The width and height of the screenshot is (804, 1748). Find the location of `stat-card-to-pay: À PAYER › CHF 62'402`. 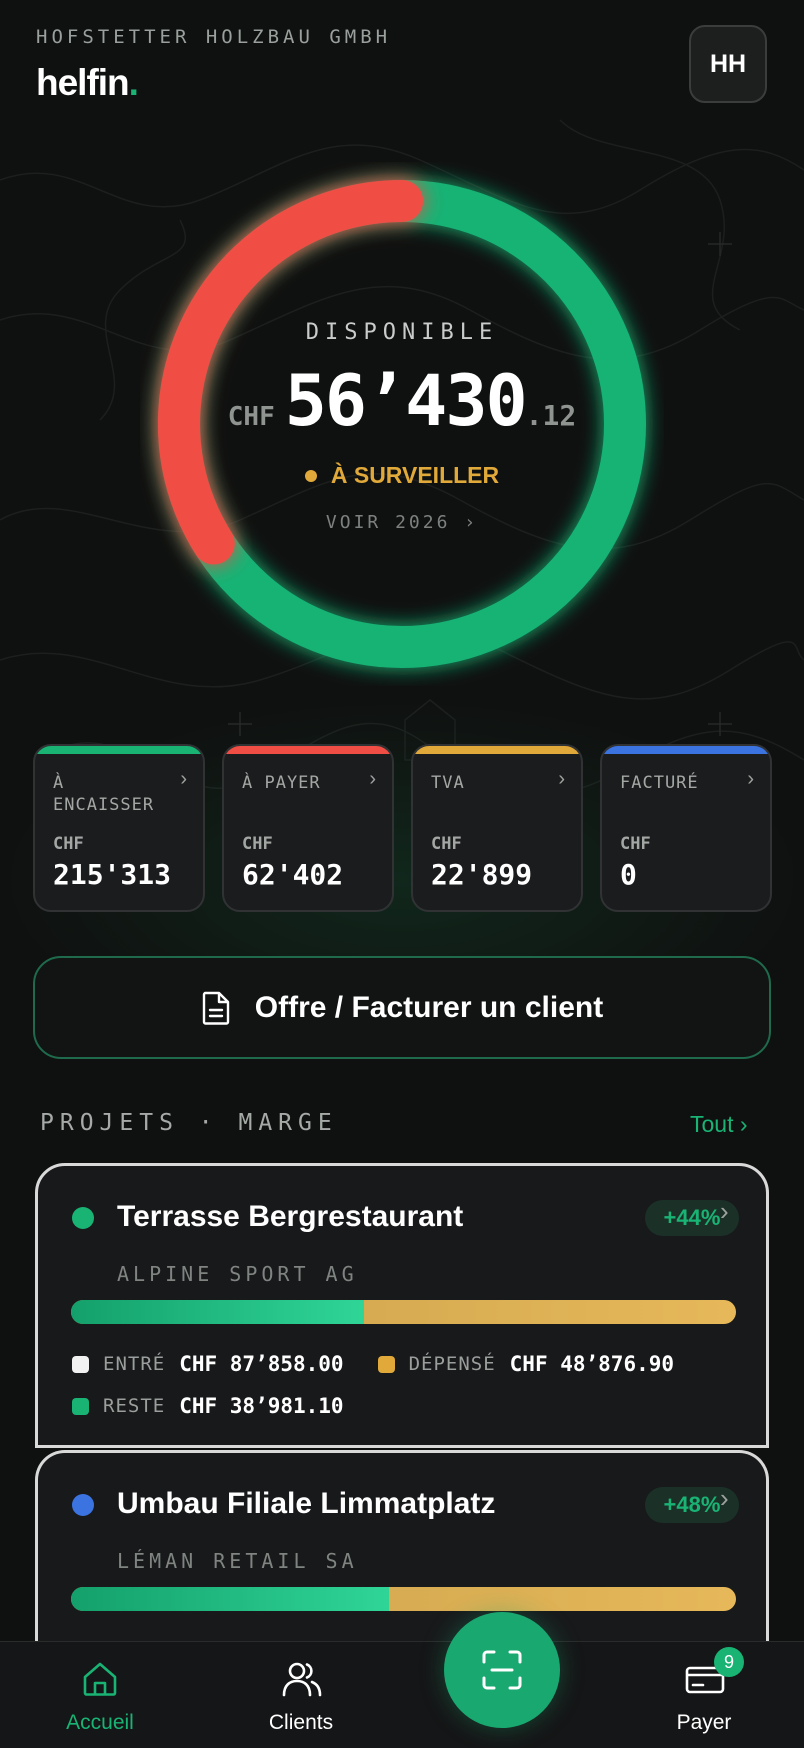

stat-card-to-pay: À PAYER › CHF 62'402 is located at coordinates (308, 828).